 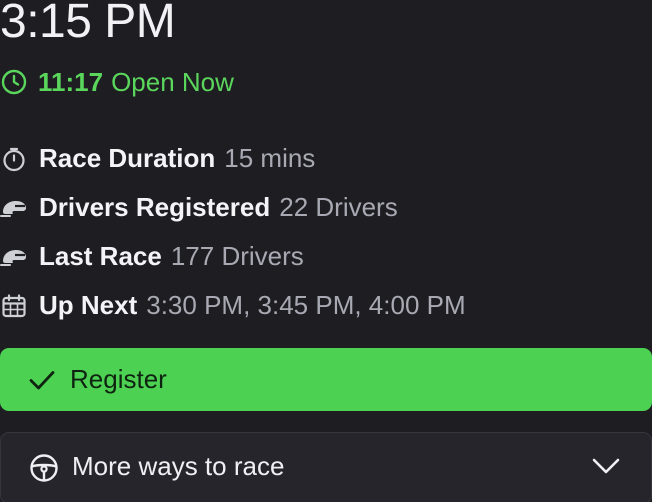 I want to click on info-value: 3:30 PM, 3:45 PM, 4:00 PM, so click(x=306, y=305).